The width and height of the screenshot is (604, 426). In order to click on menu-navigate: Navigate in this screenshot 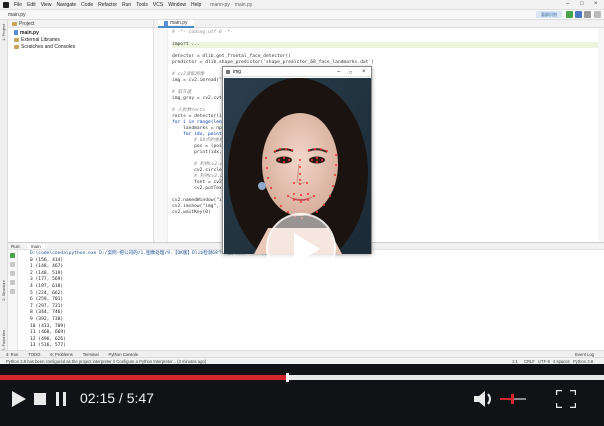, I will do `click(66, 5)`.